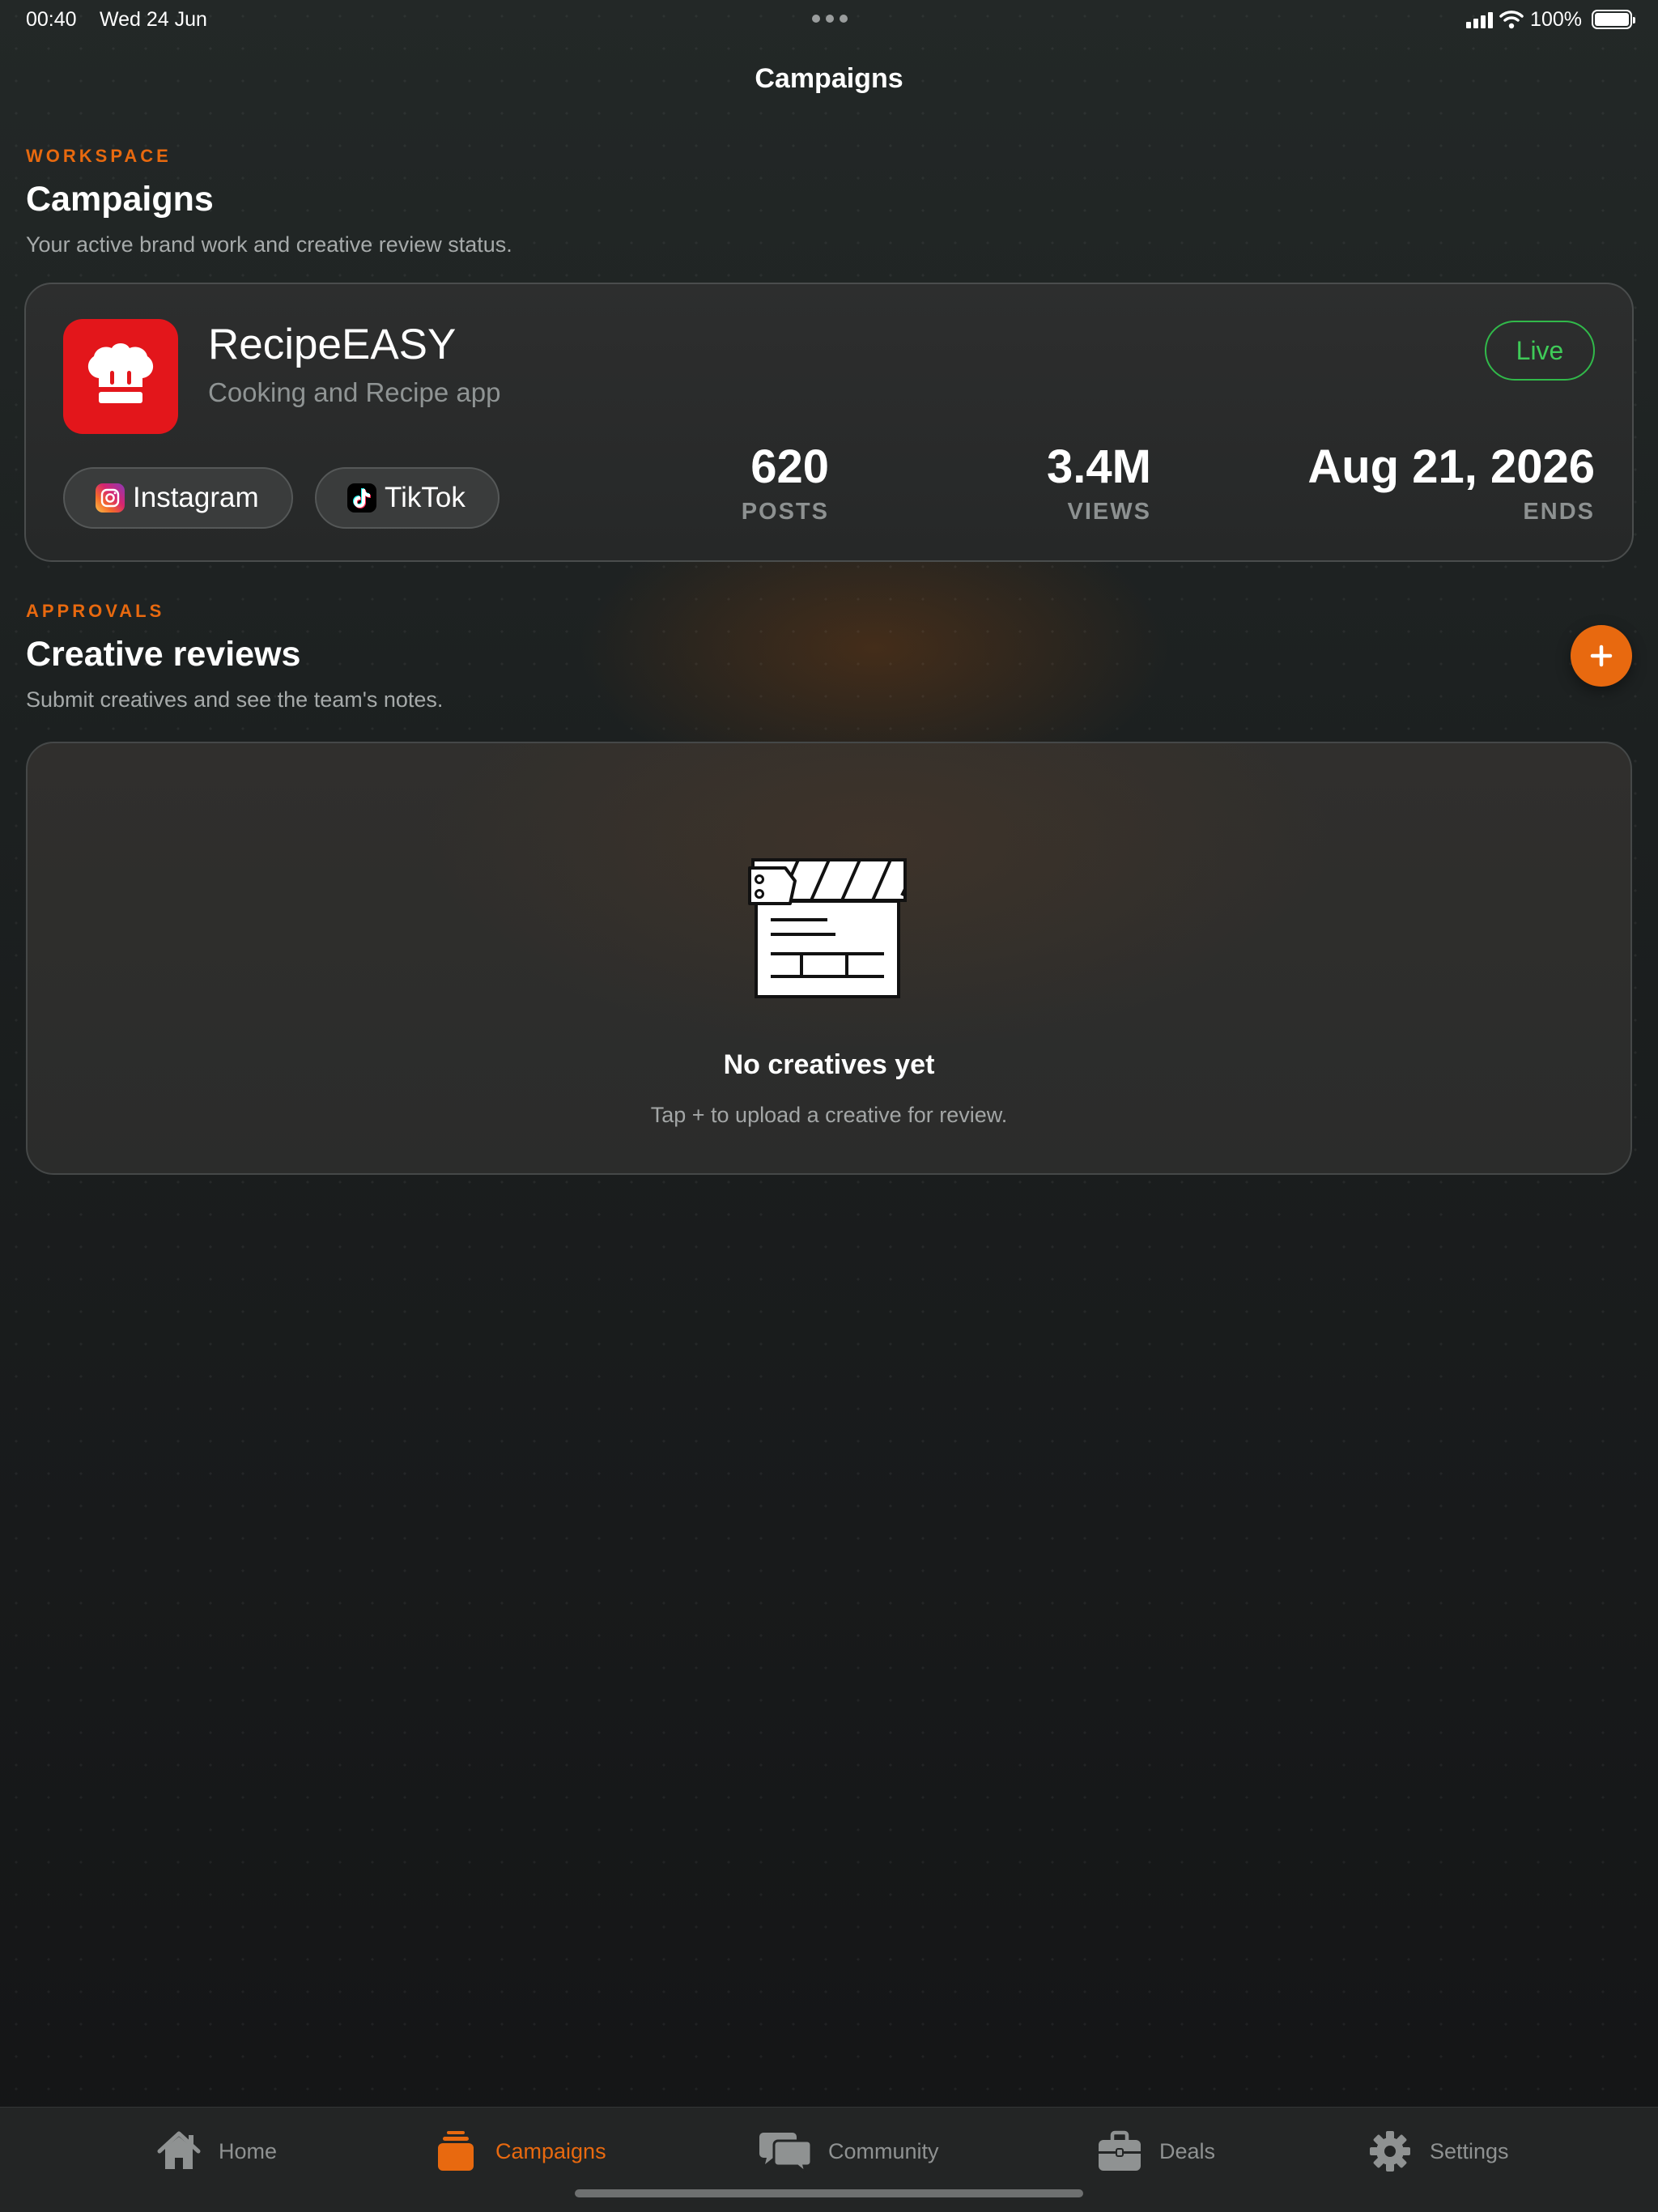 This screenshot has height=2212, width=1658. I want to click on instagram-icon, so click(110, 498).